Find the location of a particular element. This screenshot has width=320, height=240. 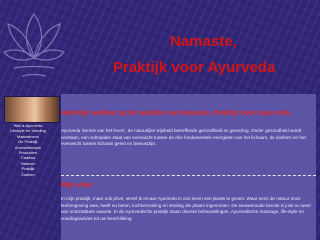

page-title-line1: Namaste, is located at coordinates (203, 41).